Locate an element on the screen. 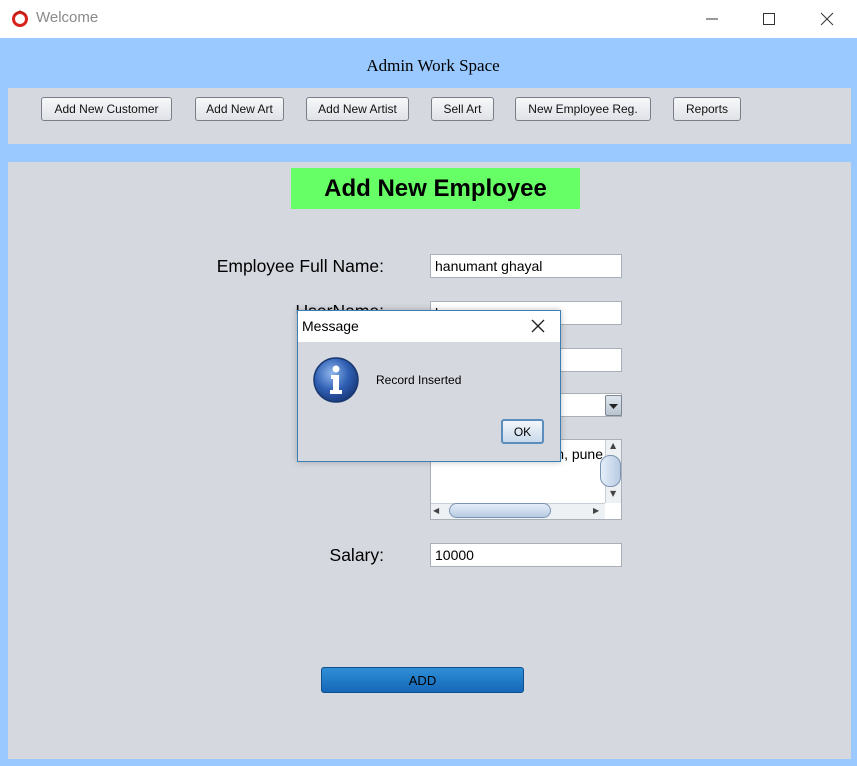 The image size is (857, 766). vertical-scroll-thumb is located at coordinates (610, 471).